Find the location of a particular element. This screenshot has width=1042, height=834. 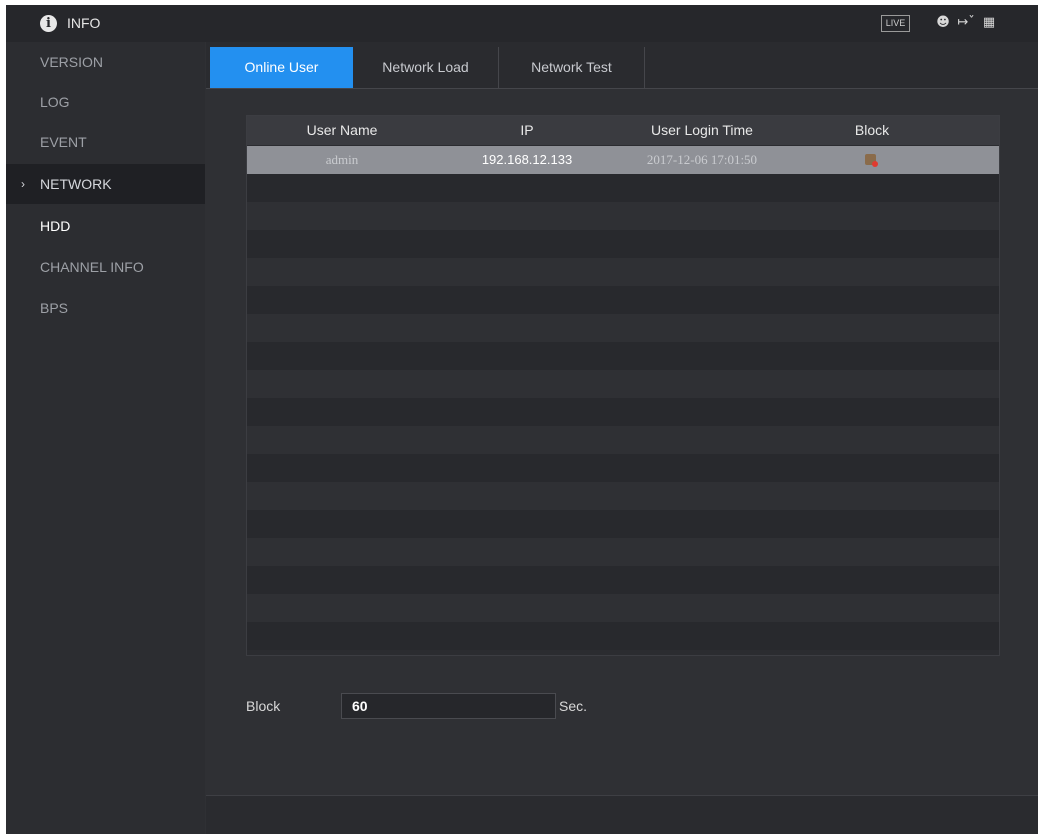

sidebar-item-hdd: HDD is located at coordinates (105, 226).